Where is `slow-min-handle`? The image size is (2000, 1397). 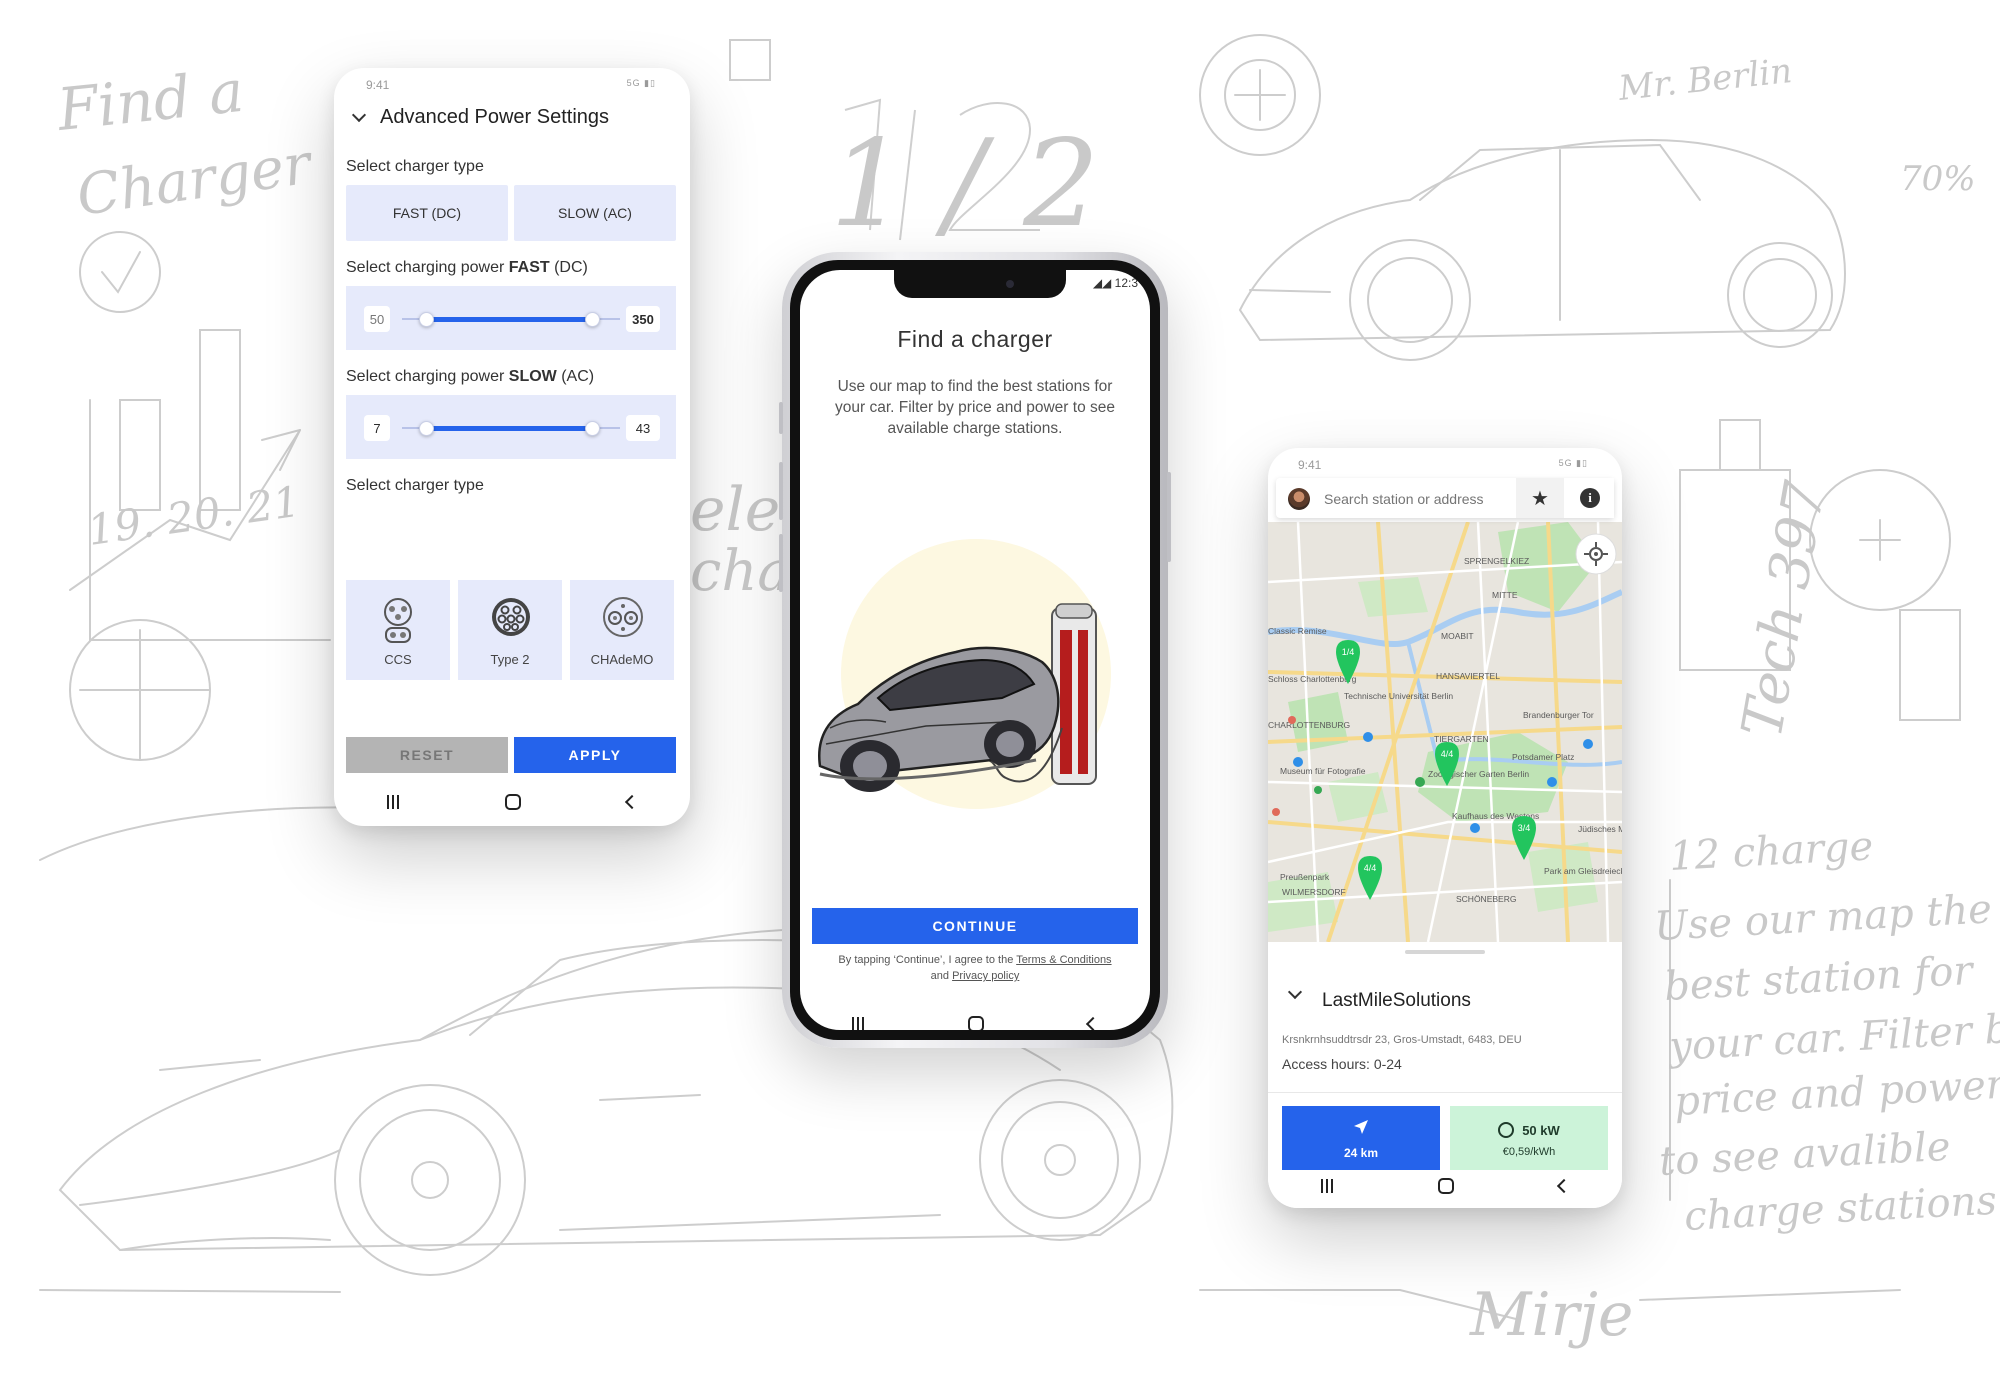
slow-min-handle is located at coordinates (426, 428).